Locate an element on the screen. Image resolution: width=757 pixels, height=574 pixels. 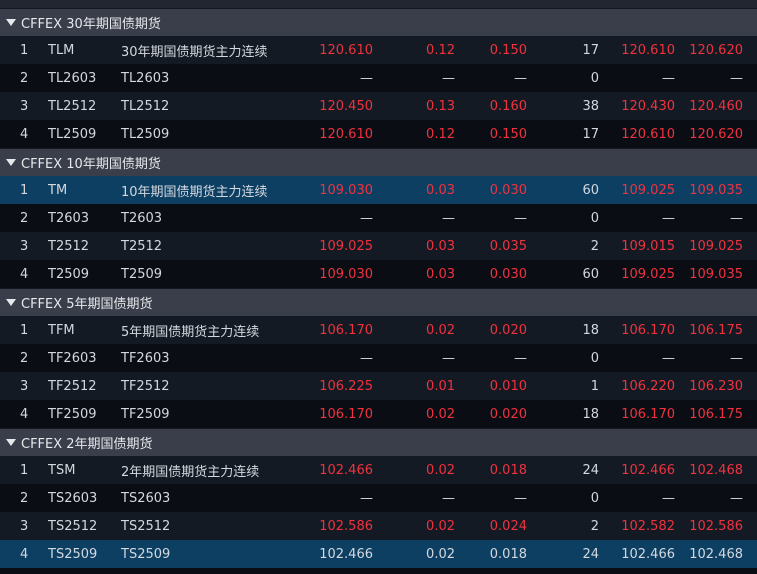
ask-price: — is located at coordinates (736, 218).